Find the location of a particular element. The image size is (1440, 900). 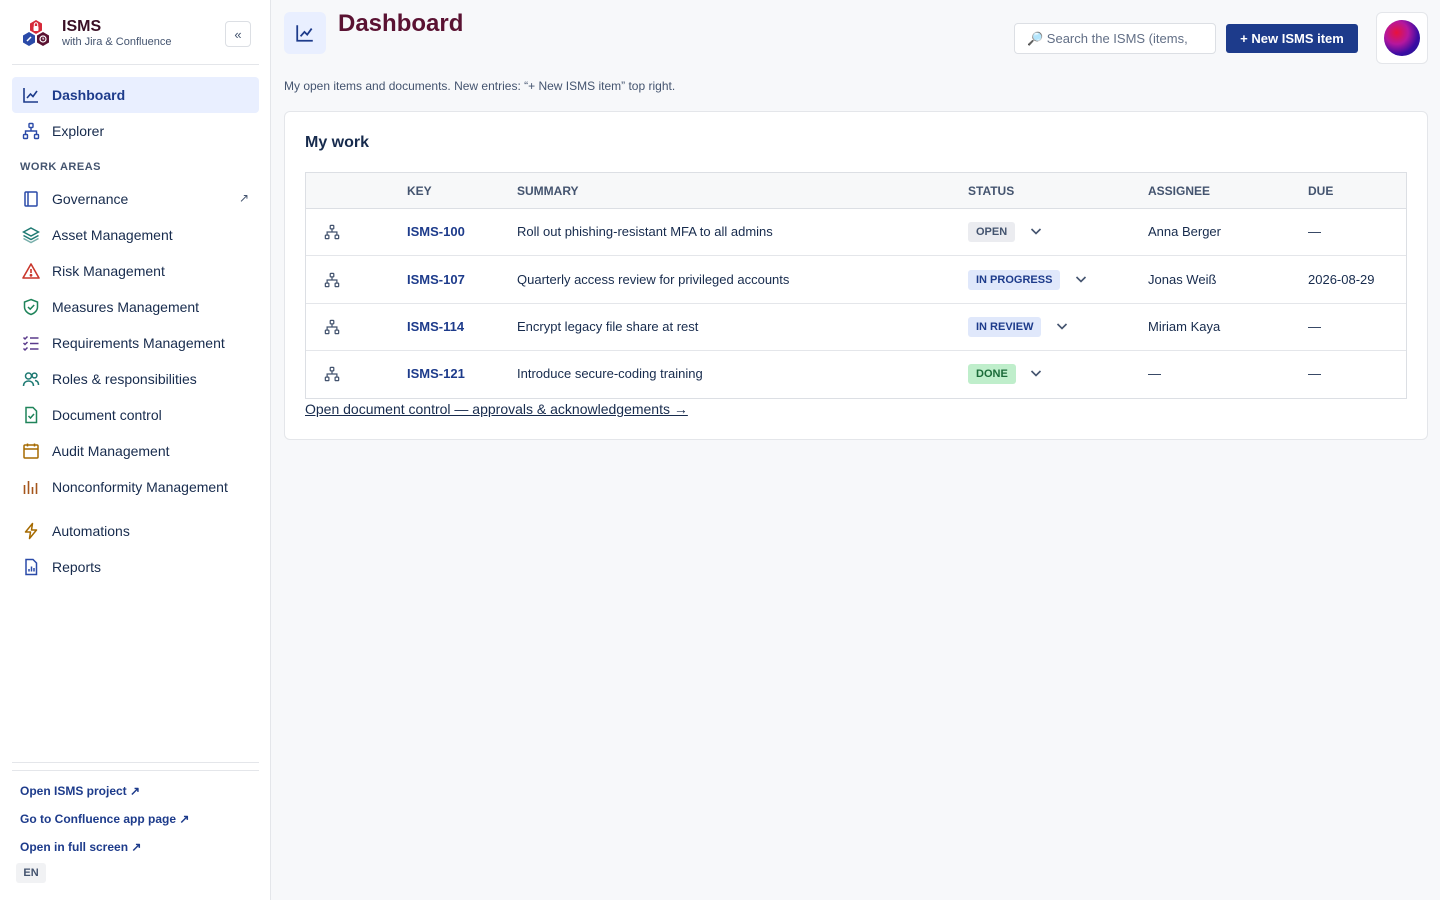

nav-item-roles-responsibilities: Roles & responsibilities is located at coordinates (135, 379).